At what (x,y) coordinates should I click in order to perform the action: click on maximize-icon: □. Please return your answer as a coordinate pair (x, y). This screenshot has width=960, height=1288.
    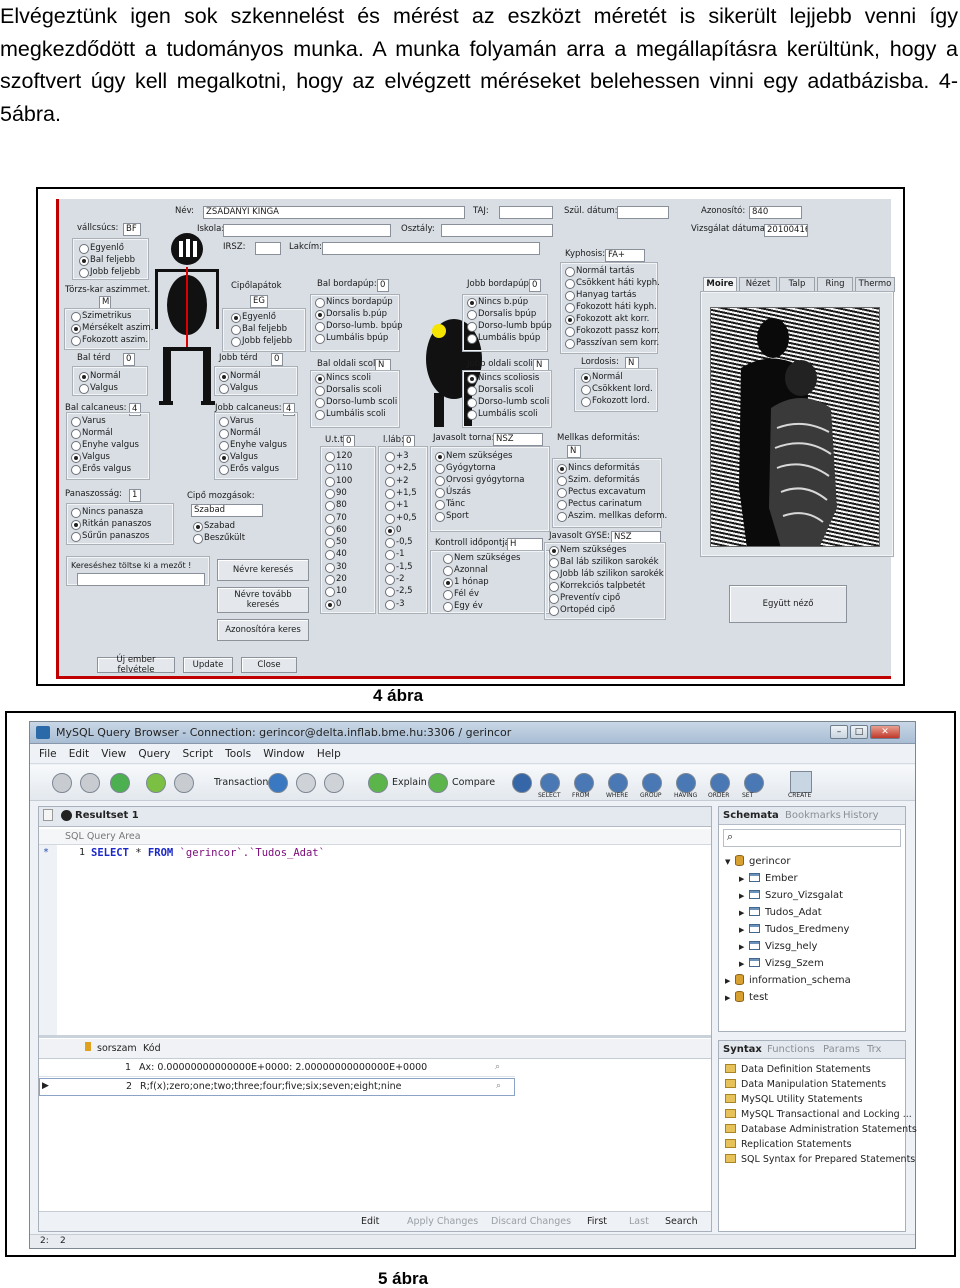
    Looking at the image, I should click on (859, 732).